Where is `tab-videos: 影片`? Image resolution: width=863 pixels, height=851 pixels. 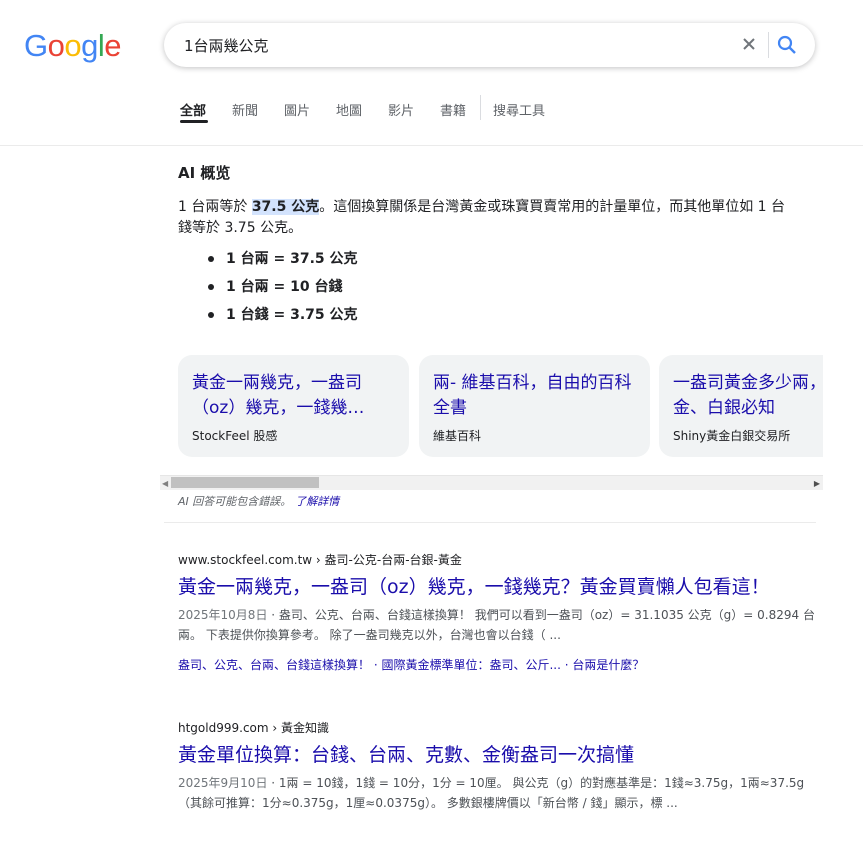
tab-videos: 影片 is located at coordinates (401, 109).